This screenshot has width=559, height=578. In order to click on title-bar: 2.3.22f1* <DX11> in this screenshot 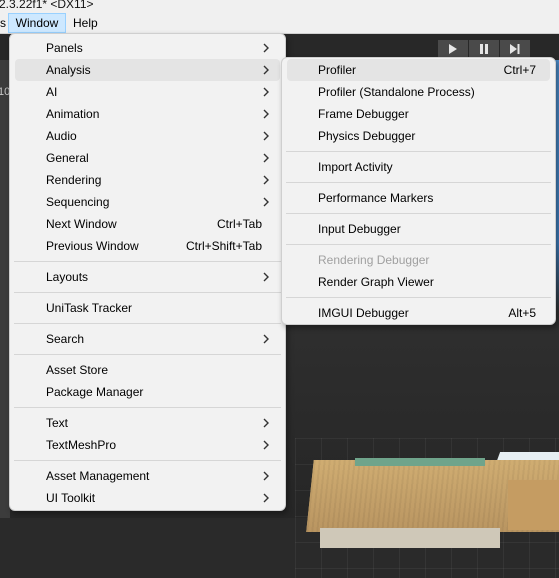, I will do `click(279, 6)`.